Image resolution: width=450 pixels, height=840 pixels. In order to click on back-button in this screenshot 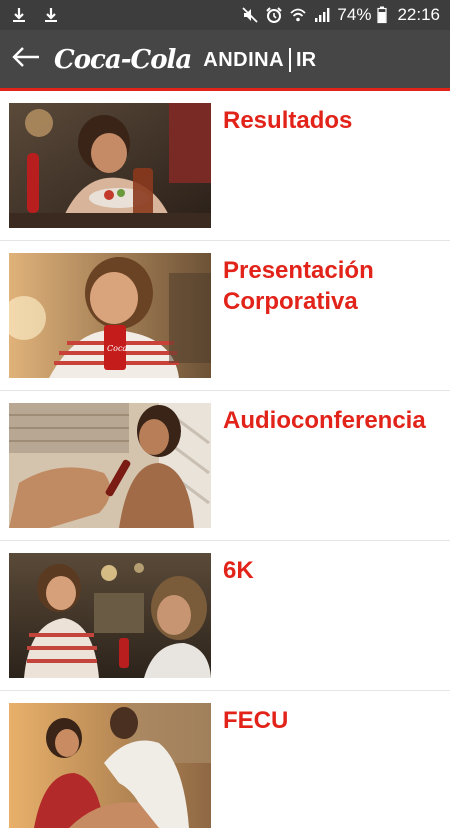, I will do `click(26, 59)`.